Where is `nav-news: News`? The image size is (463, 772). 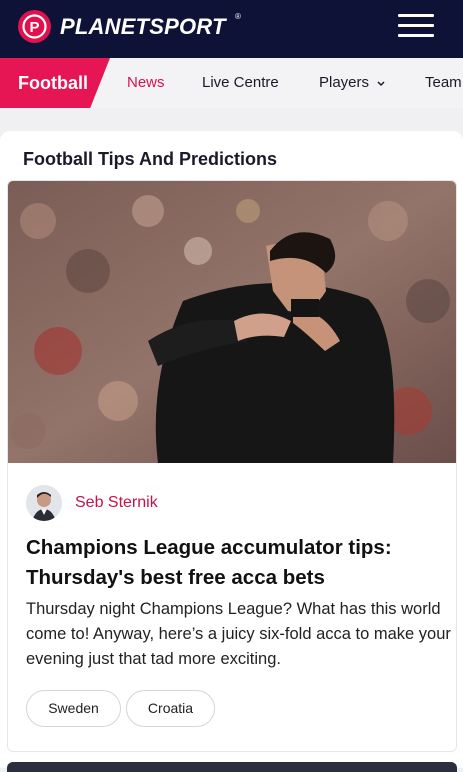 nav-news: News is located at coordinates (146, 83).